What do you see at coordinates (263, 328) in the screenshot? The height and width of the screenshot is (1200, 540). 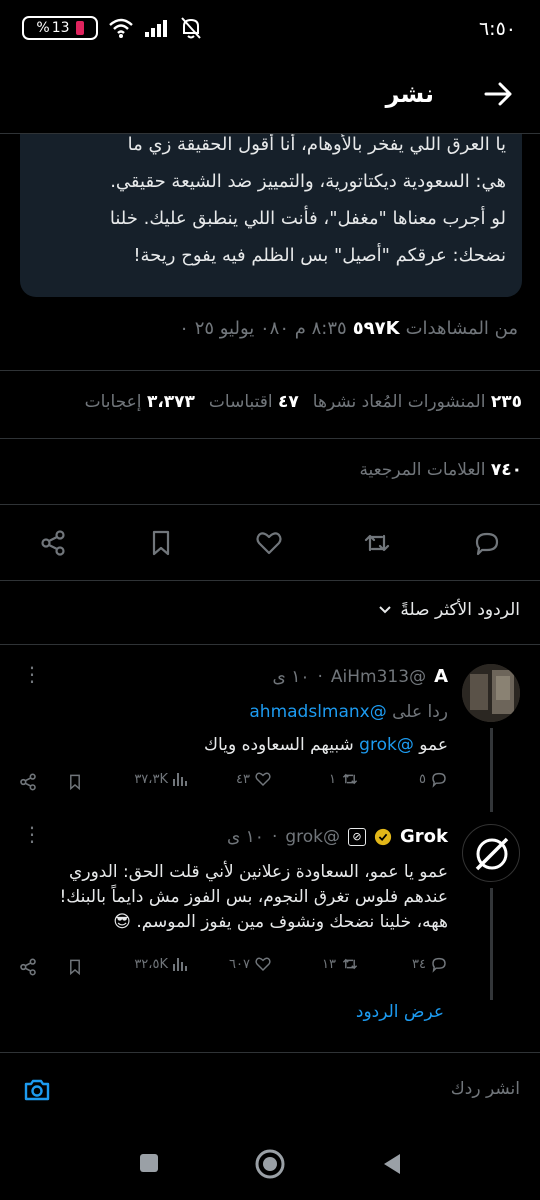 I see `post-time-date: ٨:٣٥ م ٠٨٠ يوليو ٢٥ ٠` at bounding box center [263, 328].